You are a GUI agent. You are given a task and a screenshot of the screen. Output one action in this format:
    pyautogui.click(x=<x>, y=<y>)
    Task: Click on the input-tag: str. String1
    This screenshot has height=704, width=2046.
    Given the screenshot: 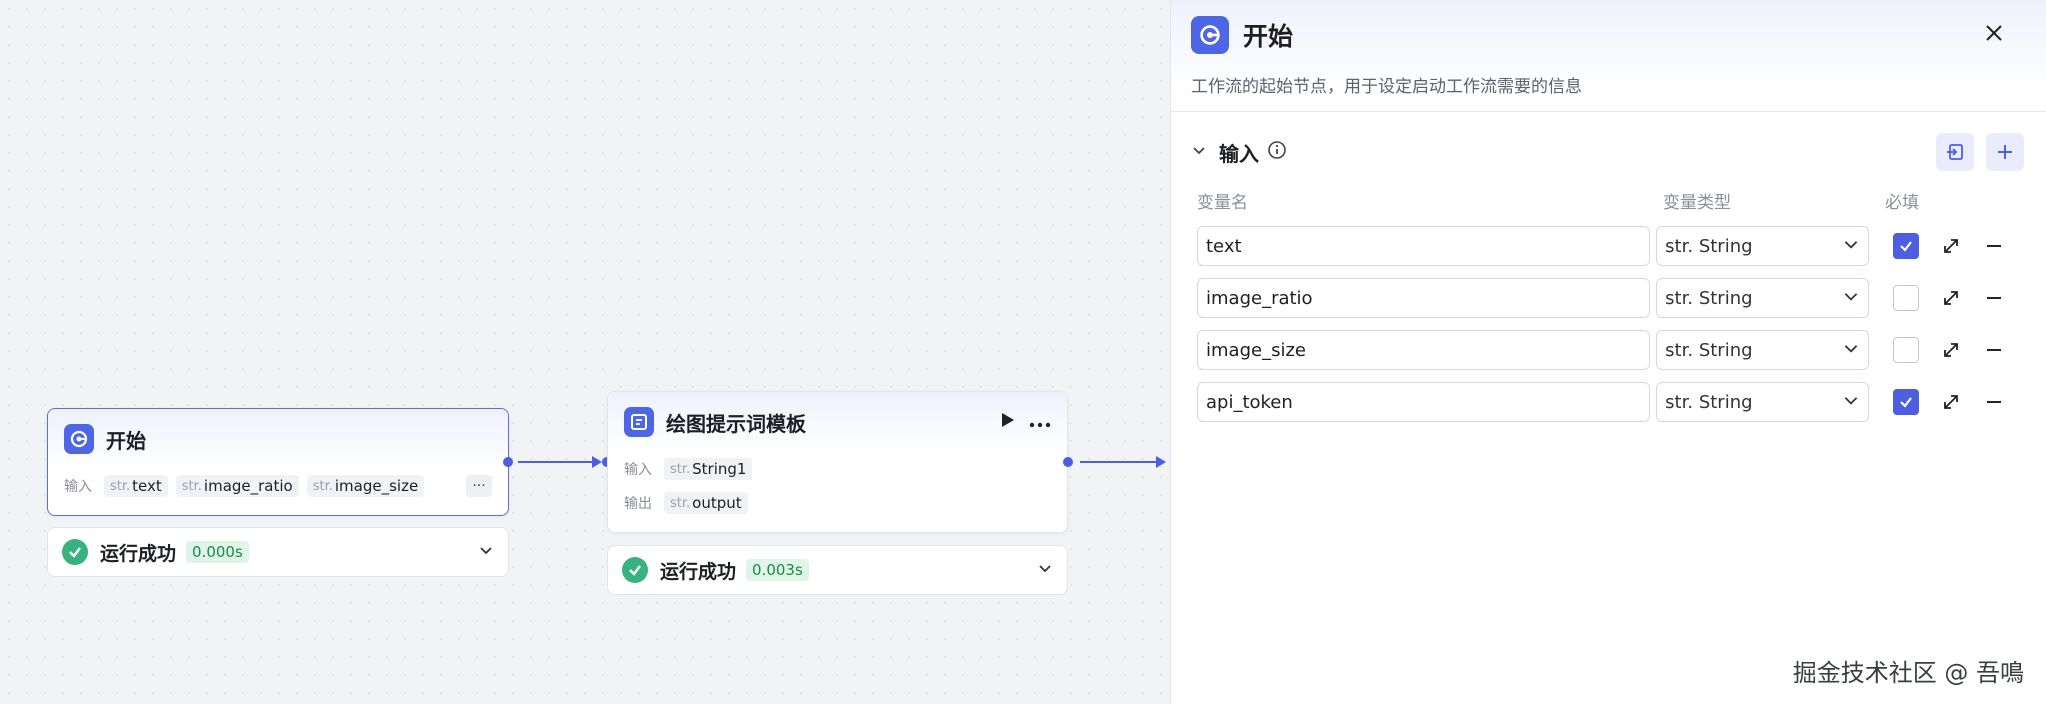 What is the action you would take?
    pyautogui.click(x=708, y=469)
    